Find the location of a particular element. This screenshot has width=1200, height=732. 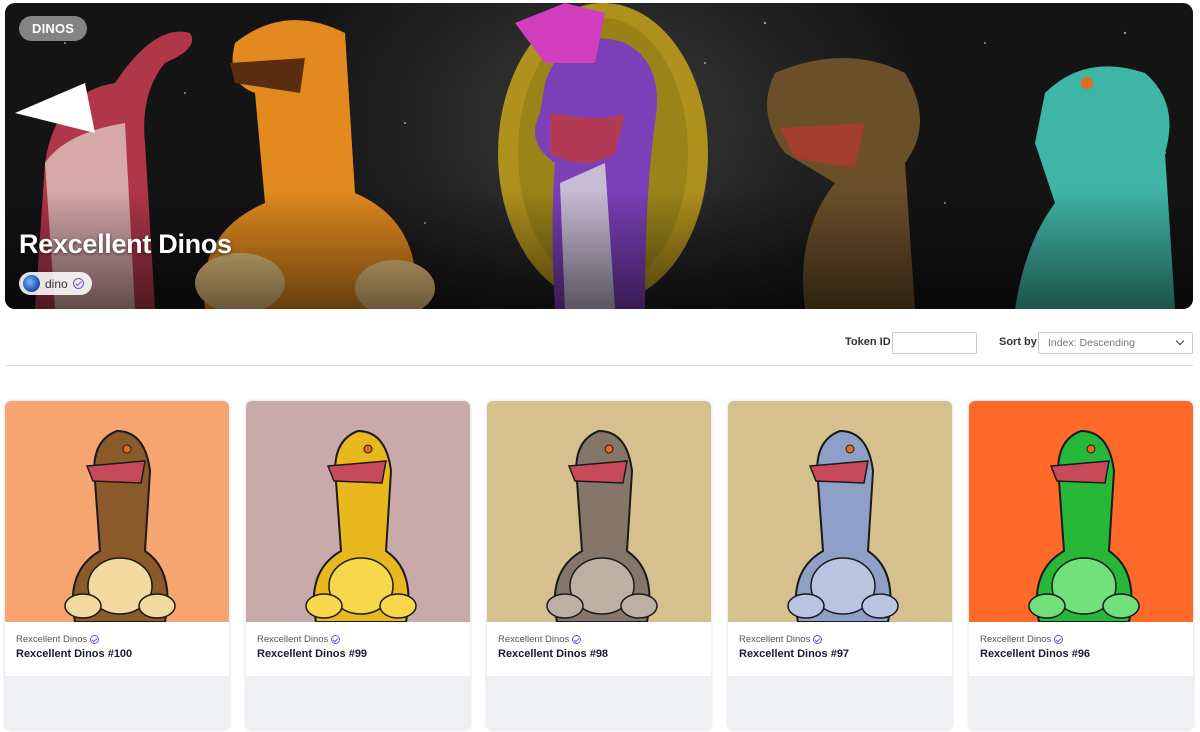

owner-chip: dino is located at coordinates (55, 283).